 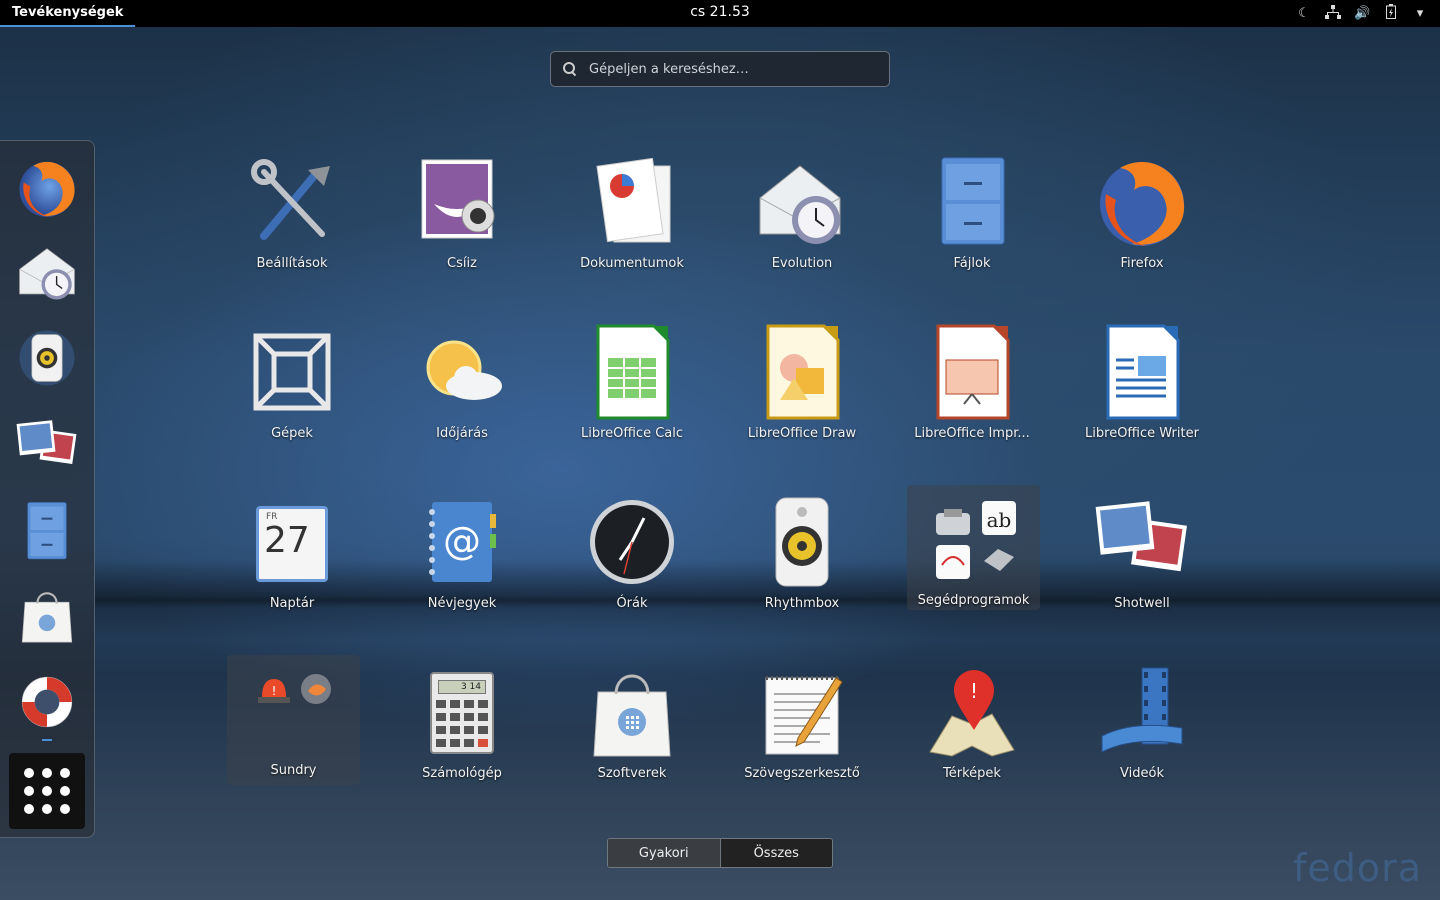 I want to click on dash-software, so click(x=47, y=616).